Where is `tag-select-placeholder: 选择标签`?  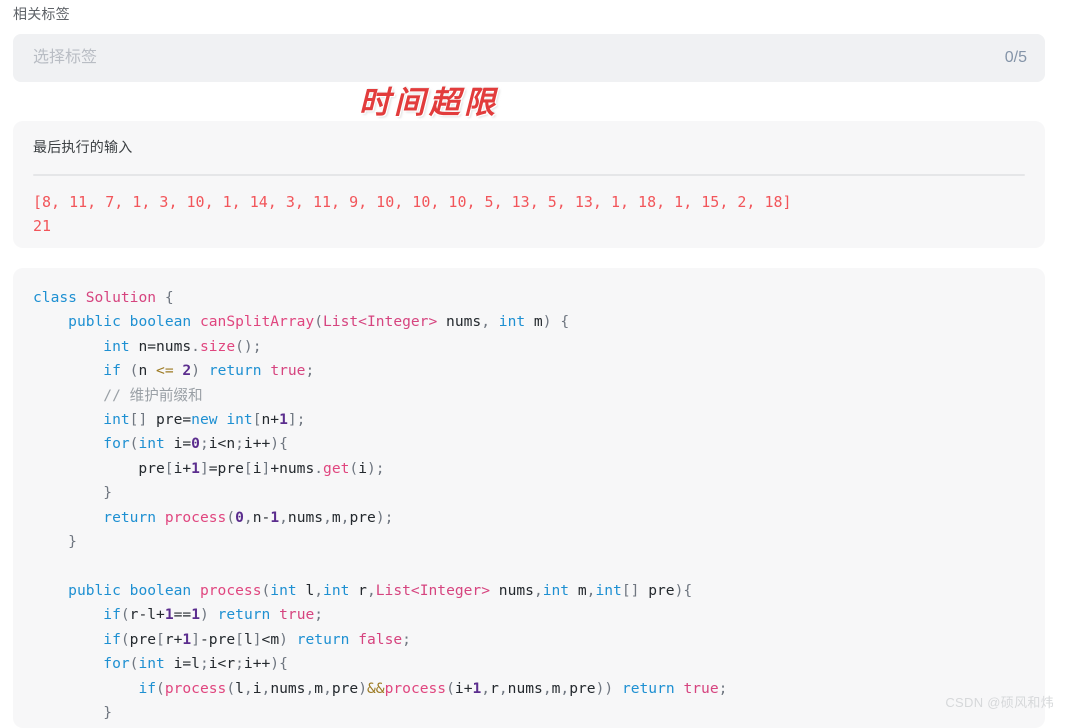
tag-select-placeholder: 选择标签 is located at coordinates (65, 57).